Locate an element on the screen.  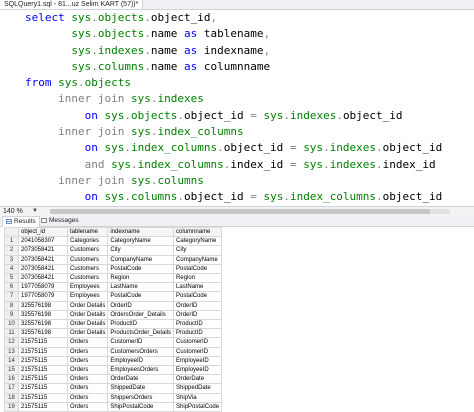
column-header-columnname: columnname is located at coordinates (198, 232).